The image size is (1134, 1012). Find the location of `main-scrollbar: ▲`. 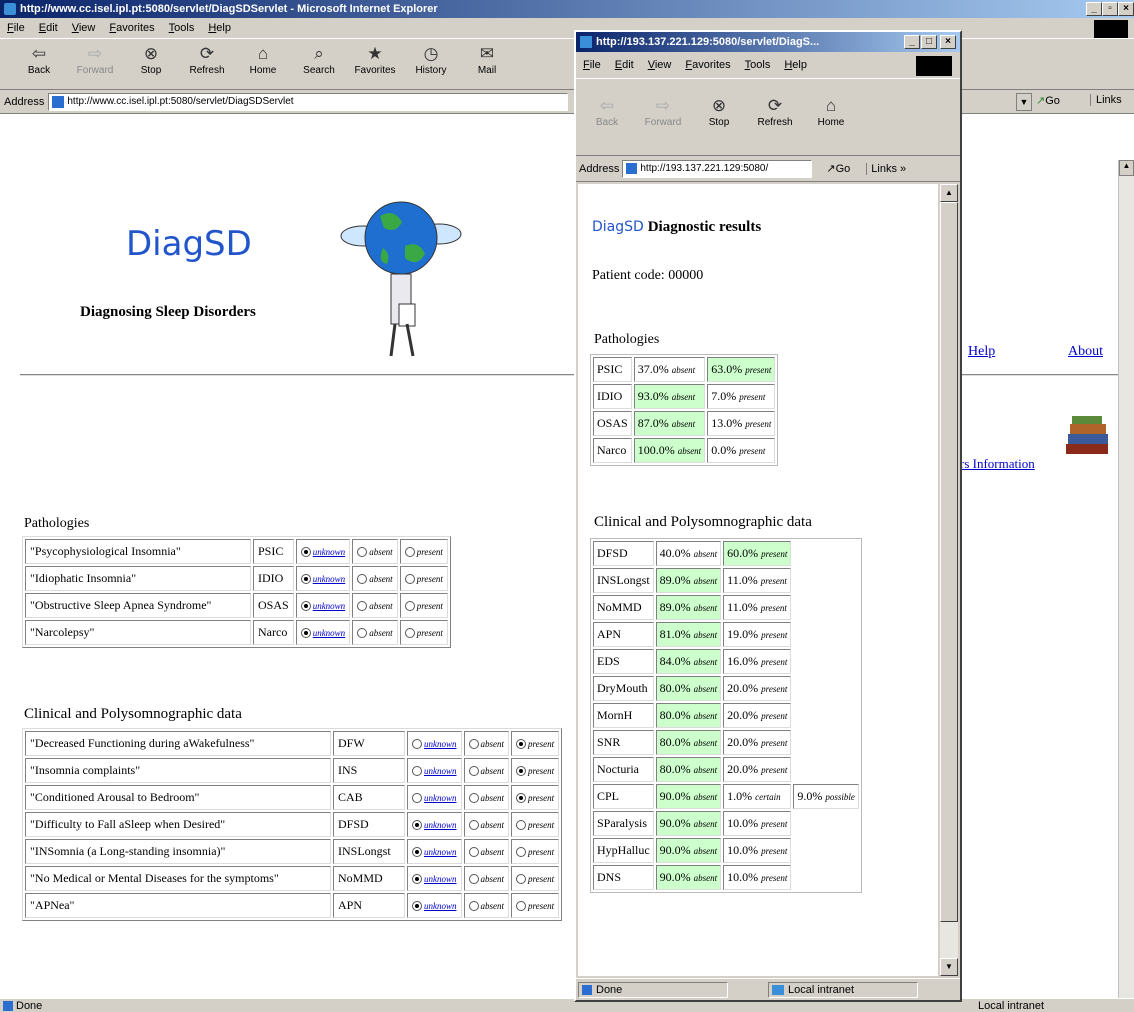

main-scrollbar: ▲ is located at coordinates (1126, 579).